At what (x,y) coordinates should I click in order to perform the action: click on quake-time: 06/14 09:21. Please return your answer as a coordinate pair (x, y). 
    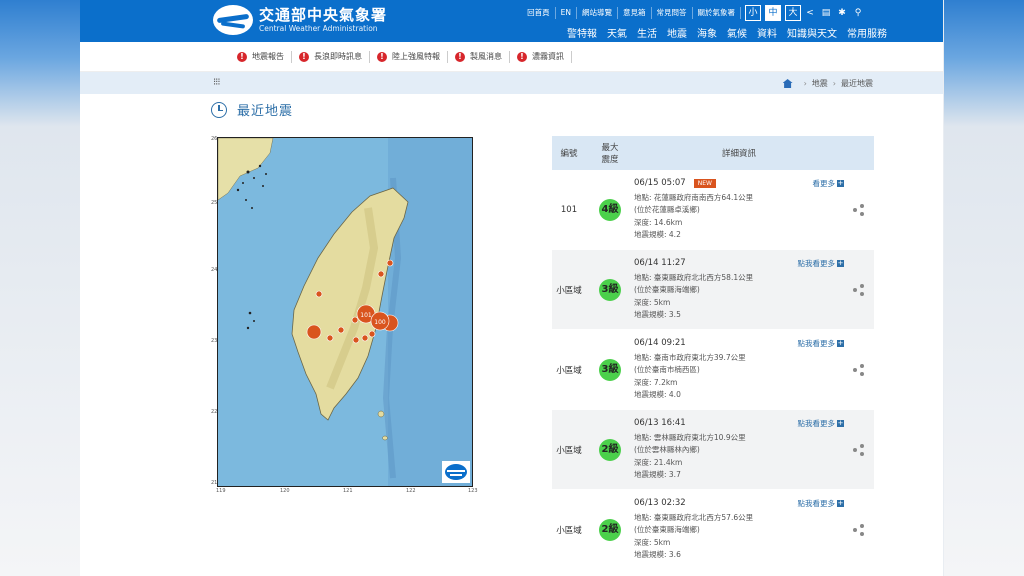
    Looking at the image, I should click on (660, 343).